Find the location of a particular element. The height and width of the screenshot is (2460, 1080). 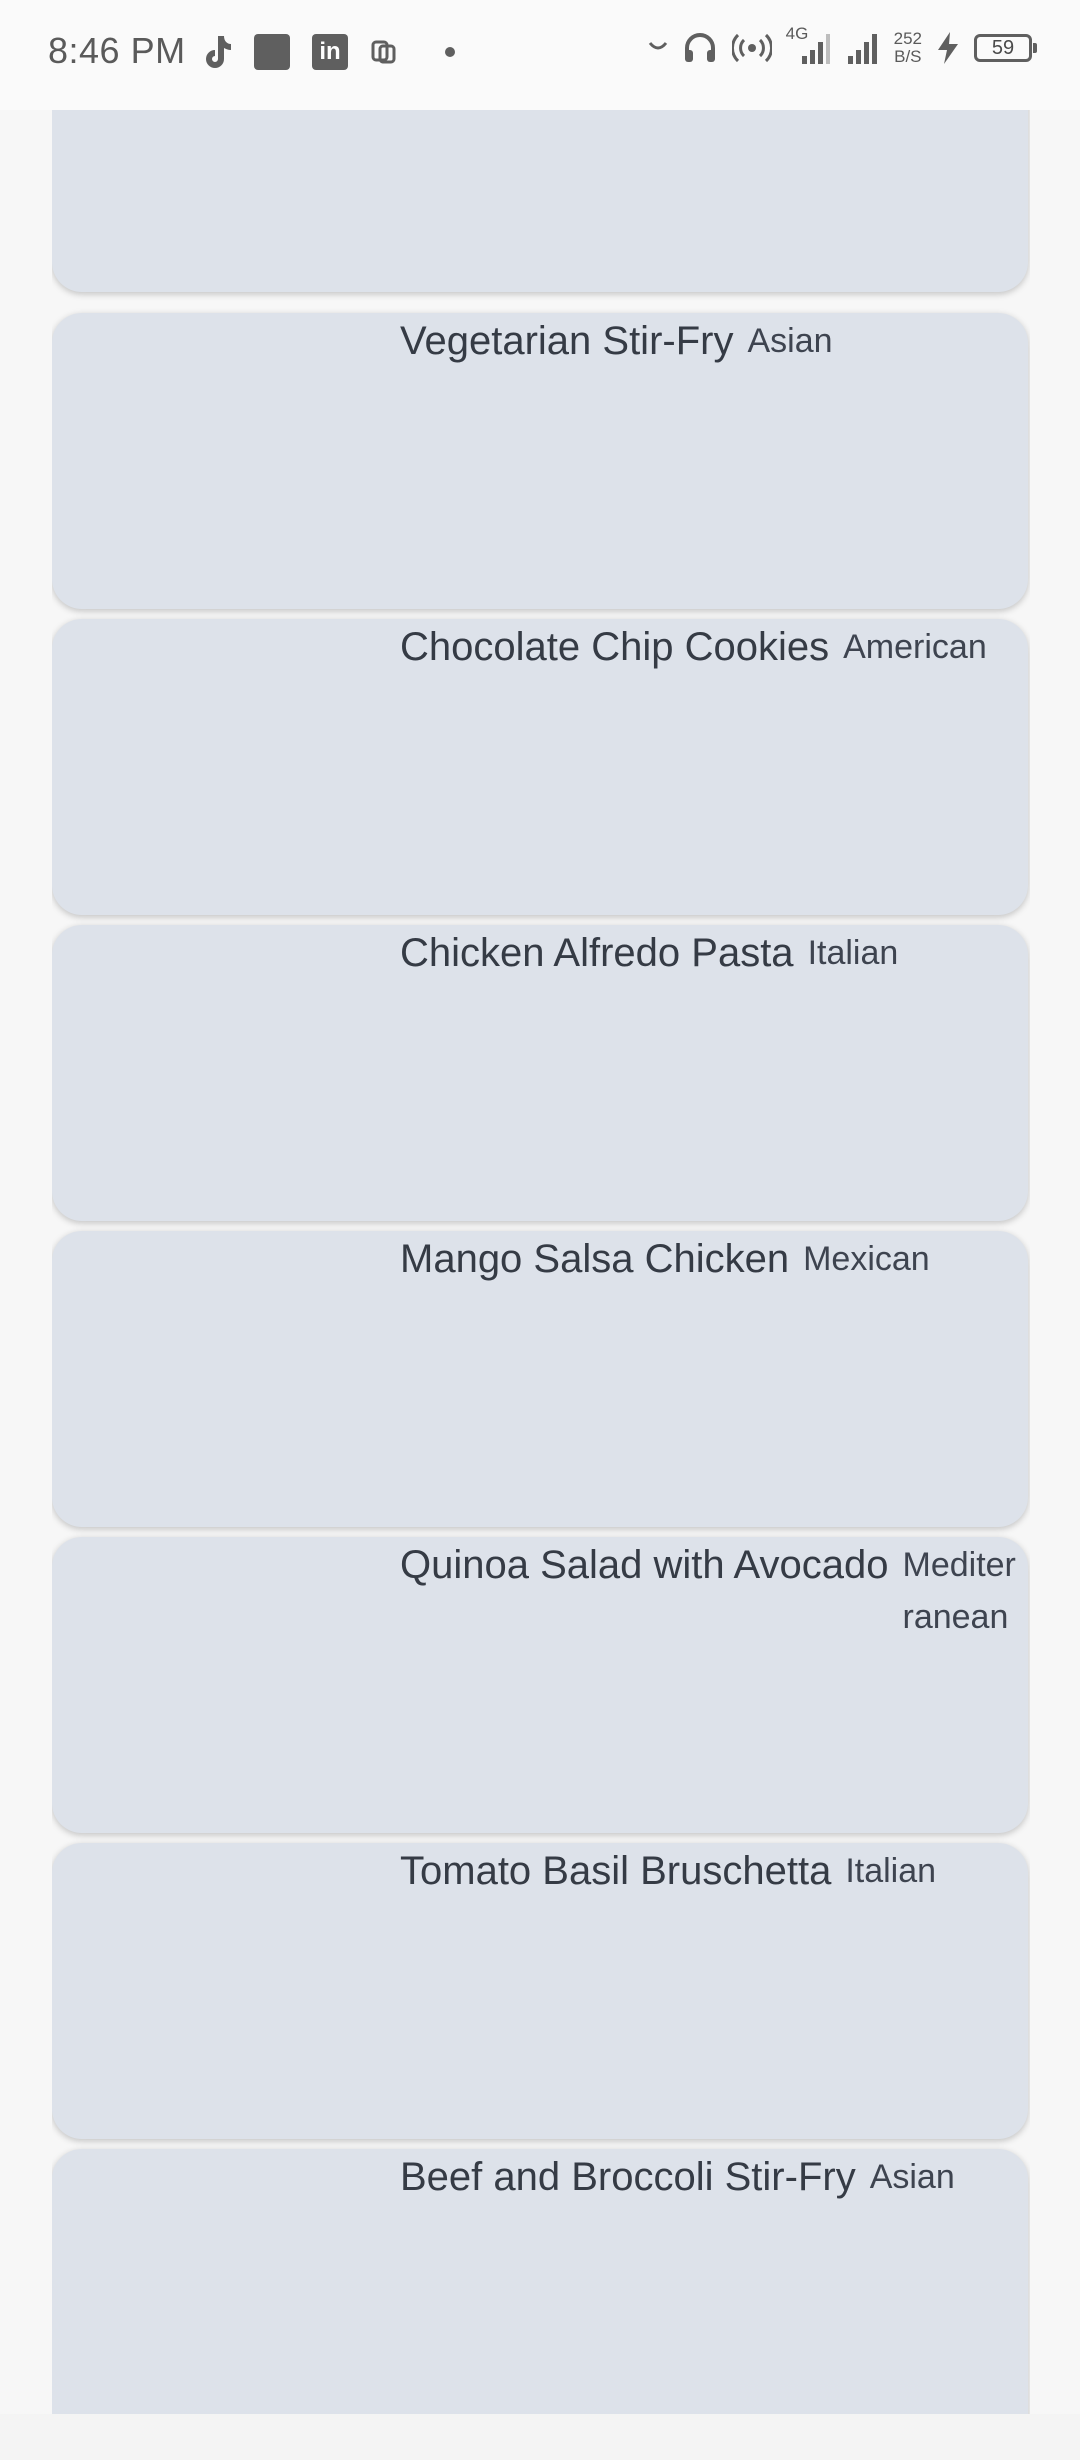

recipe-card-header: Beef and Broccoli Stir-Fry Asian is located at coordinates (711, 2177).